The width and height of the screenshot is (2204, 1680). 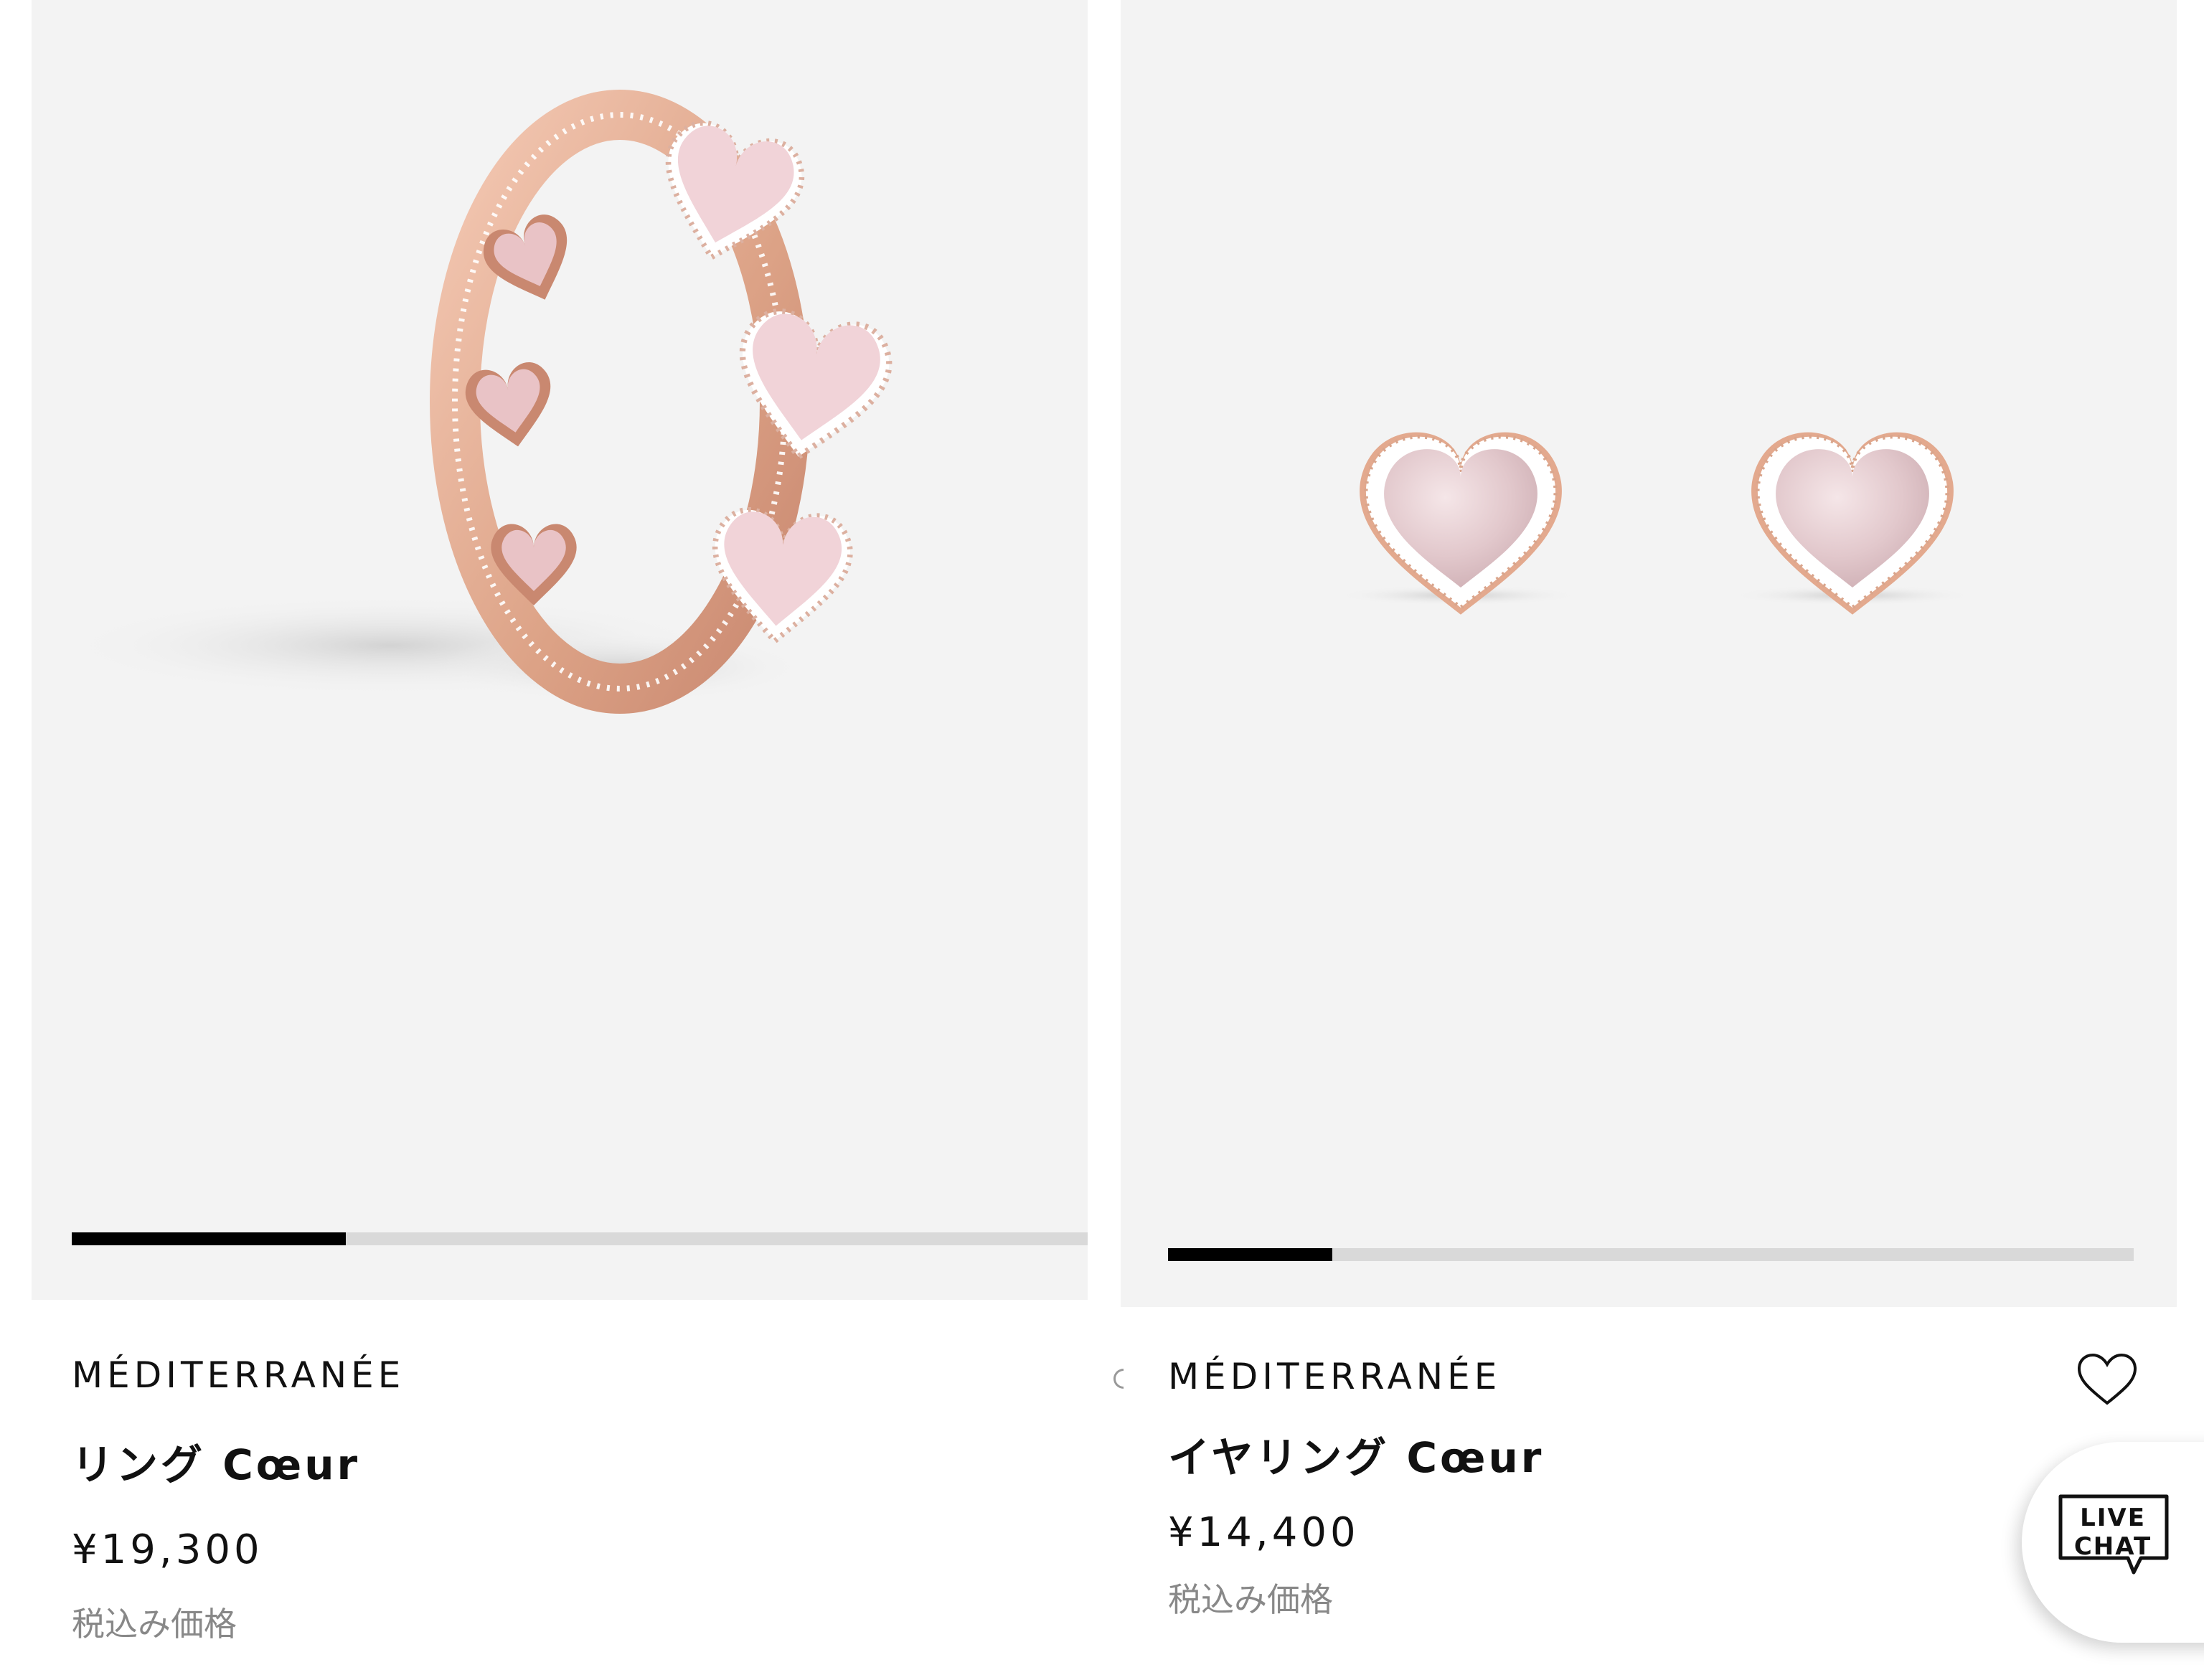 What do you see at coordinates (167, 1549) in the screenshot?
I see `product-price: ¥19,300` at bounding box center [167, 1549].